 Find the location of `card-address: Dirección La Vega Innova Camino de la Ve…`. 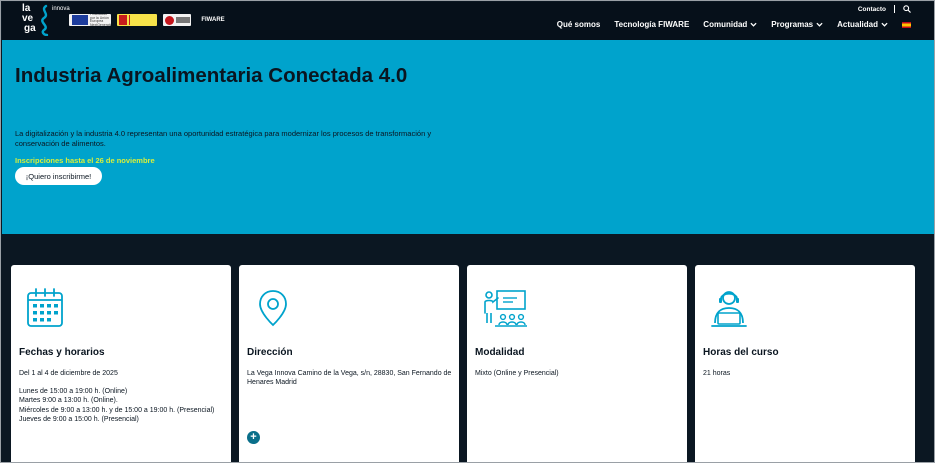

card-address: Dirección La Vega Innova Camino de la Ve… is located at coordinates (349, 363).